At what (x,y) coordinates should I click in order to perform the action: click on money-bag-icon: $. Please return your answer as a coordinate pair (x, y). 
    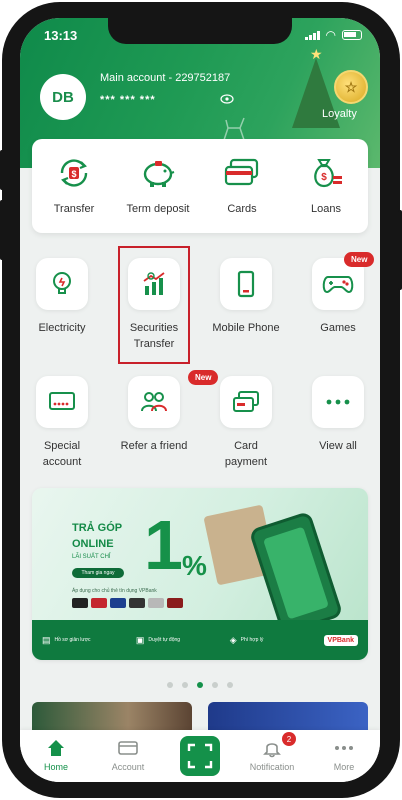
    Looking at the image, I should click on (326, 173).